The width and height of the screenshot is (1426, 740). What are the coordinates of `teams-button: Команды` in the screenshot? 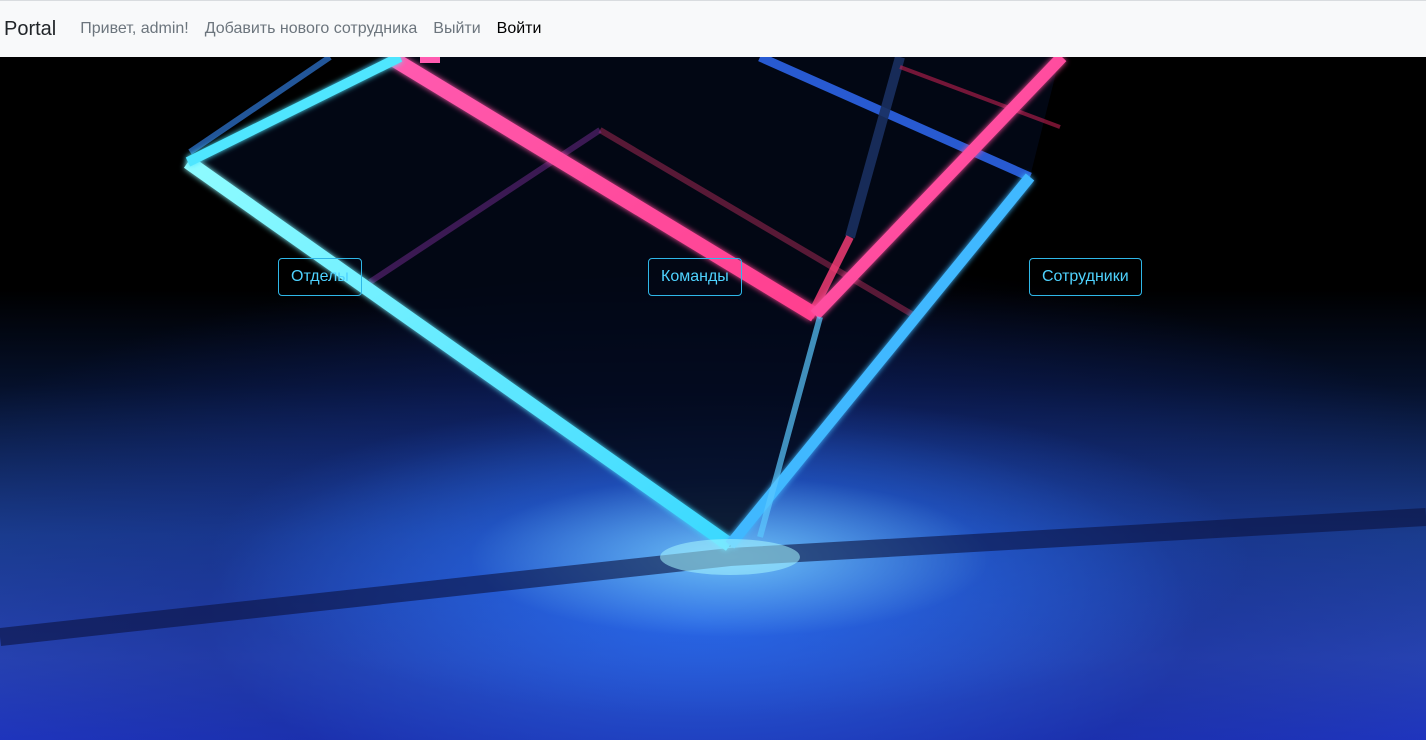 It's located at (695, 277).